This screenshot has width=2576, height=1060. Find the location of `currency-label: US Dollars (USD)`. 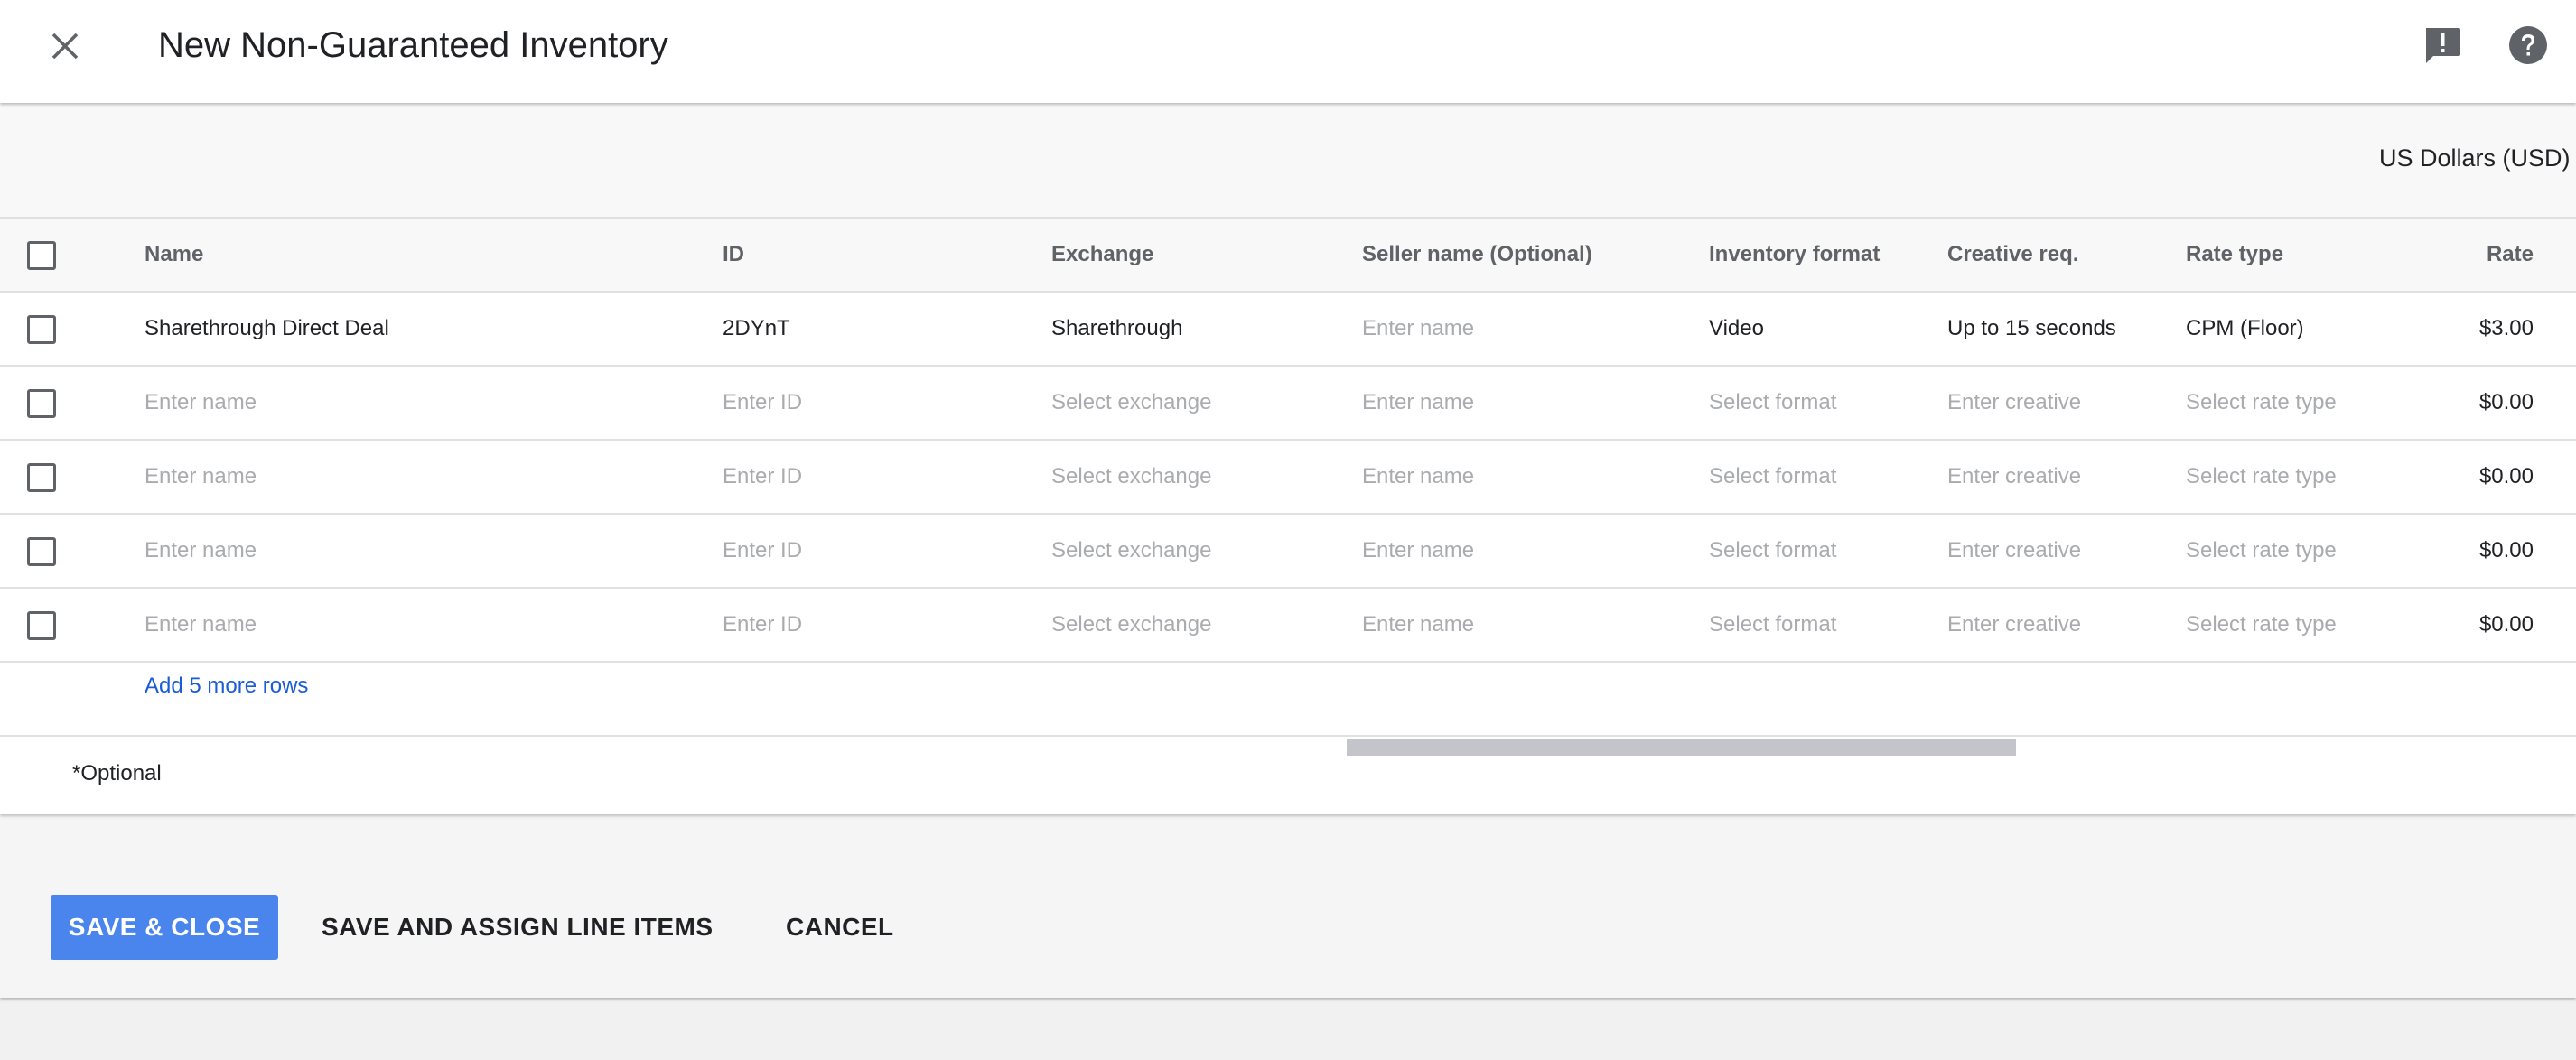

currency-label: US Dollars (USD) is located at coordinates (2475, 158).